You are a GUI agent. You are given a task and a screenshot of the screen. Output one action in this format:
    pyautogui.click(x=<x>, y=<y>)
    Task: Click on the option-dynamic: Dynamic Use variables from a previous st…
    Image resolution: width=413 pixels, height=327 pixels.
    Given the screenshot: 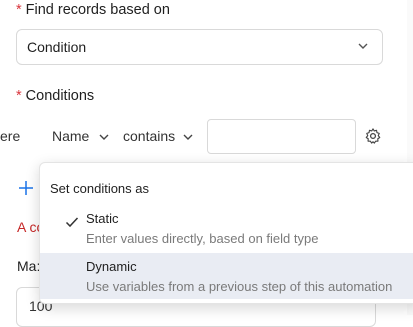 What is the action you would take?
    pyautogui.click(x=226, y=276)
    